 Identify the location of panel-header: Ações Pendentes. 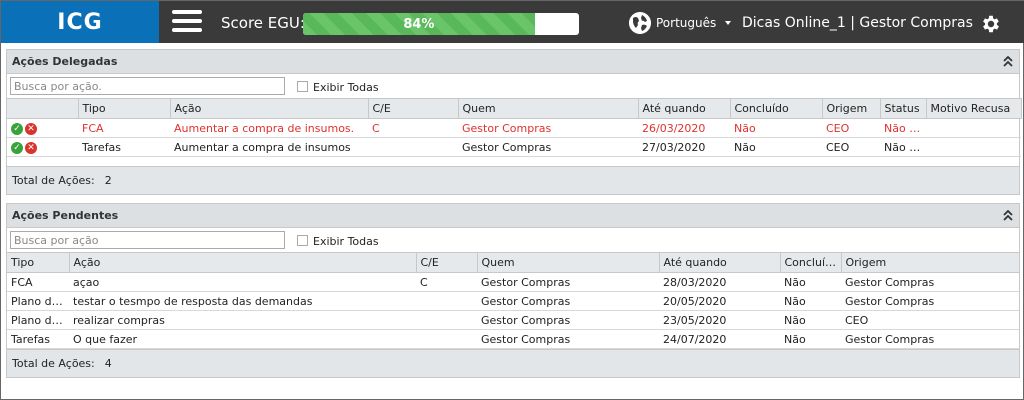
(513, 216).